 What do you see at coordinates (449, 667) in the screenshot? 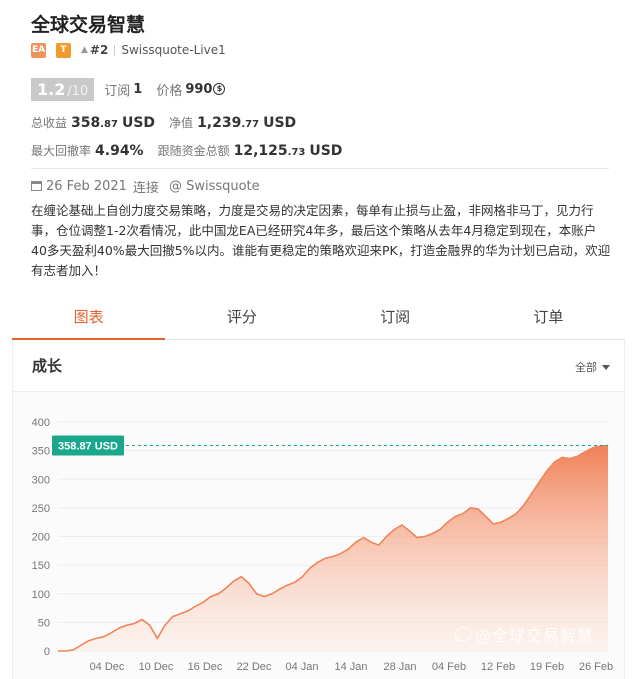
I see `x-tick-label: 04 Feb` at bounding box center [449, 667].